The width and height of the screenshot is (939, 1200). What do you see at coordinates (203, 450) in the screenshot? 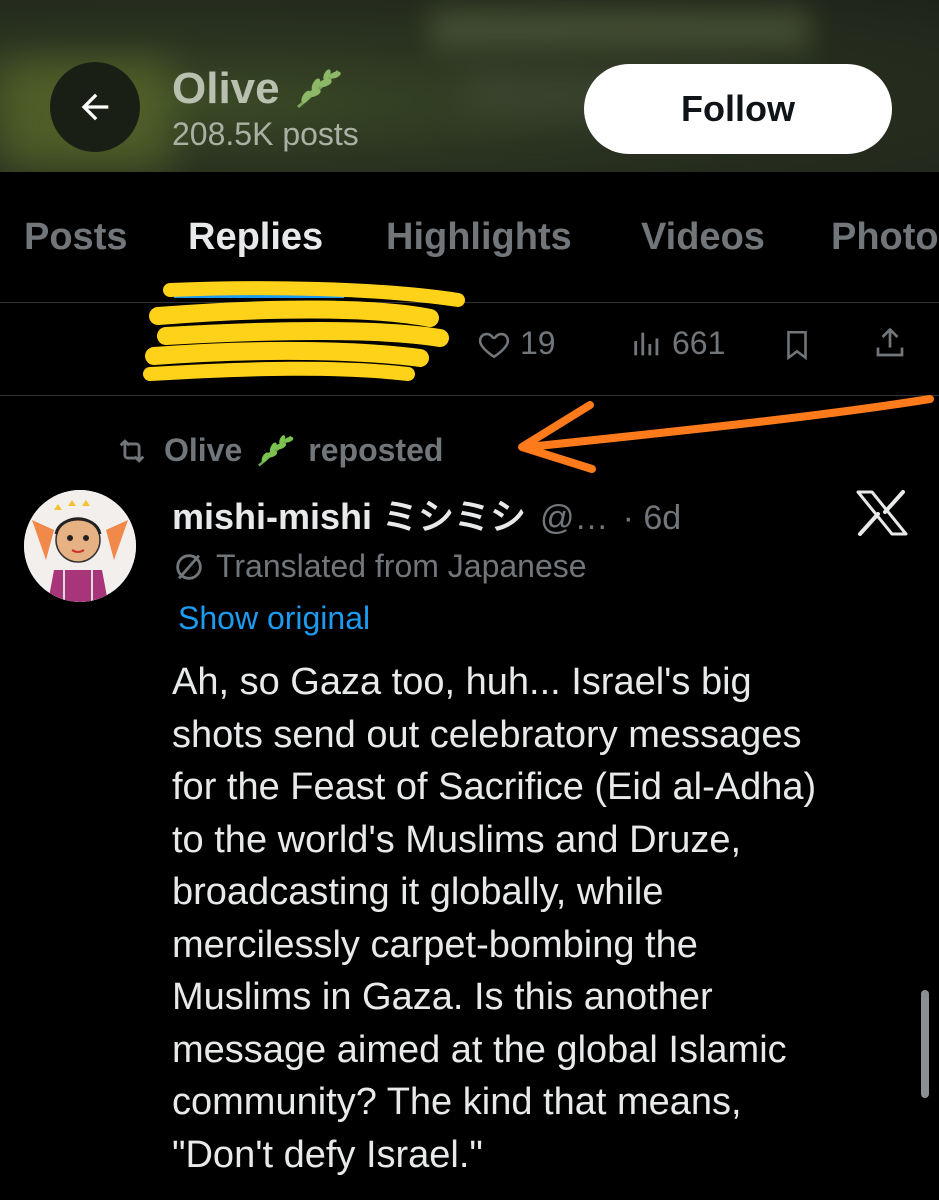
I see `repost-name: Olive` at bounding box center [203, 450].